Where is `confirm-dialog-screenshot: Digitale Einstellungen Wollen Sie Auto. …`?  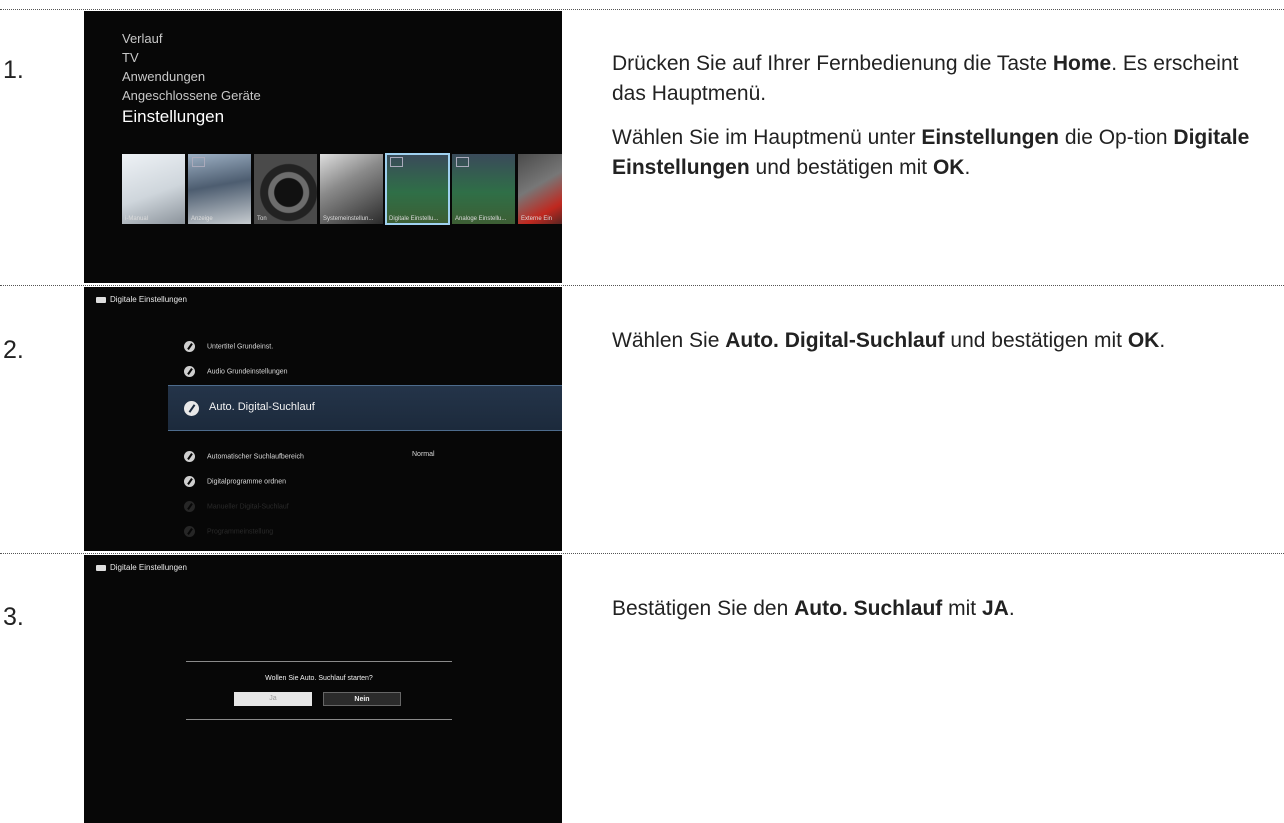 confirm-dialog-screenshot: Digitale Einstellungen Wollen Sie Auto. … is located at coordinates (323, 689).